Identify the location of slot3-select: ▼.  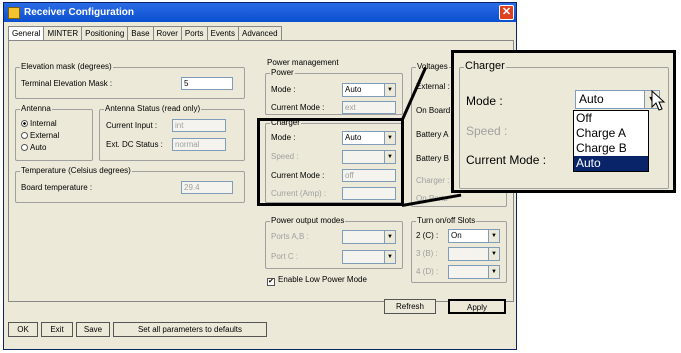
(474, 254).